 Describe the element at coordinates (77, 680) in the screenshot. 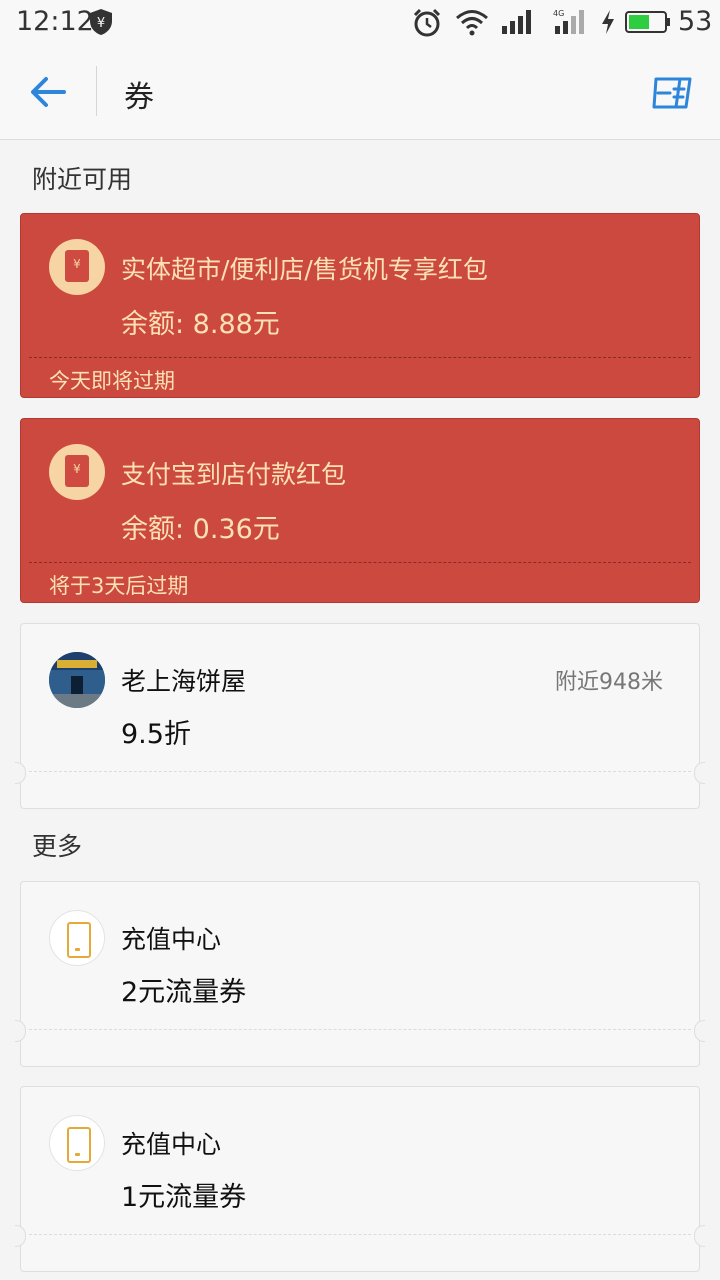

I see `shop-avatar` at that location.